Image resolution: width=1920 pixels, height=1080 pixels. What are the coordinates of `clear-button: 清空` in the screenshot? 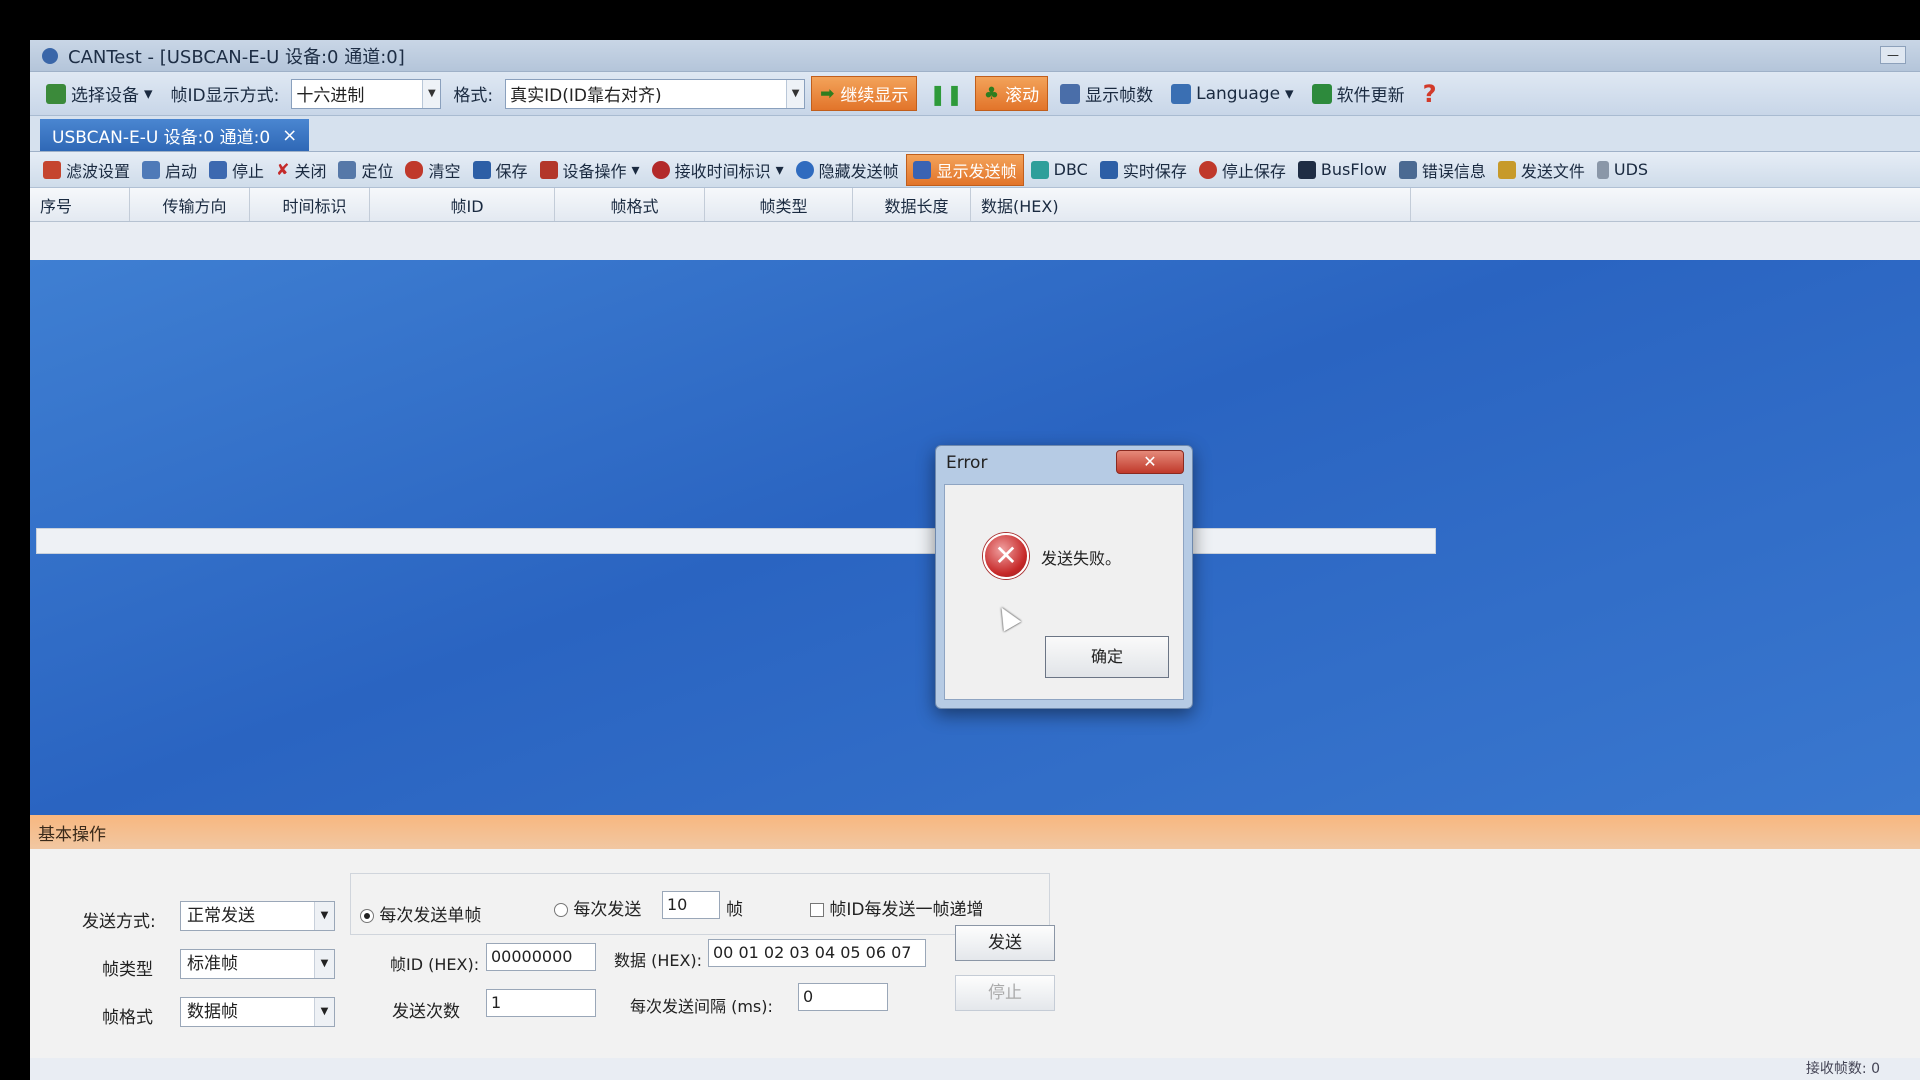 It's located at (432, 170).